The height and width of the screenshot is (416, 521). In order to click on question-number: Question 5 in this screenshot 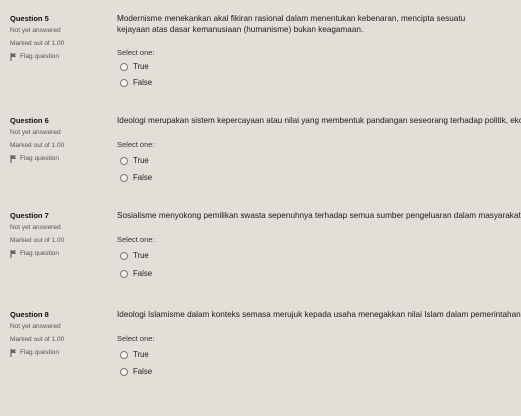, I will do `click(29, 18)`.